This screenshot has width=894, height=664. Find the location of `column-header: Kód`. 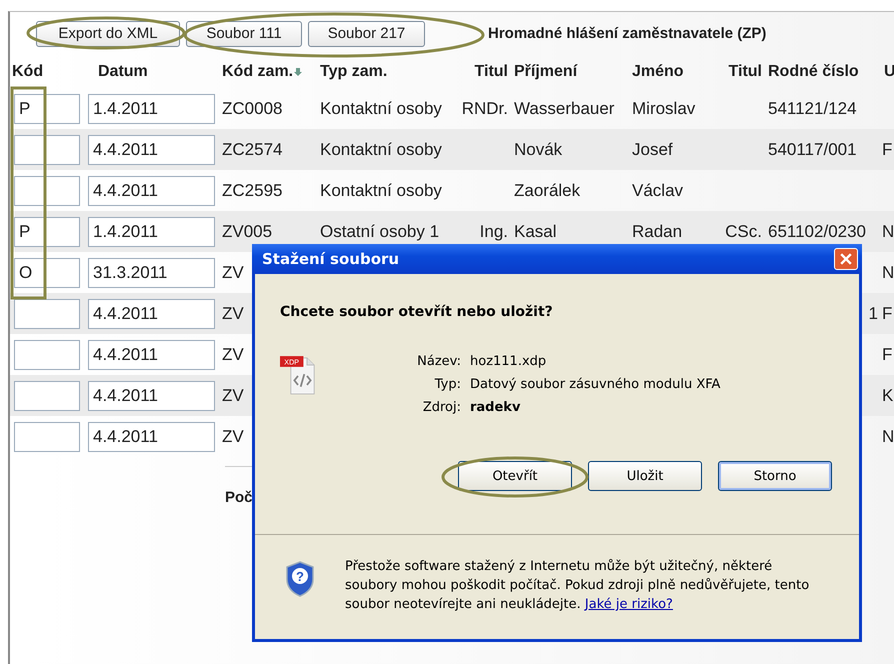

column-header: Kód is located at coordinates (28, 72).